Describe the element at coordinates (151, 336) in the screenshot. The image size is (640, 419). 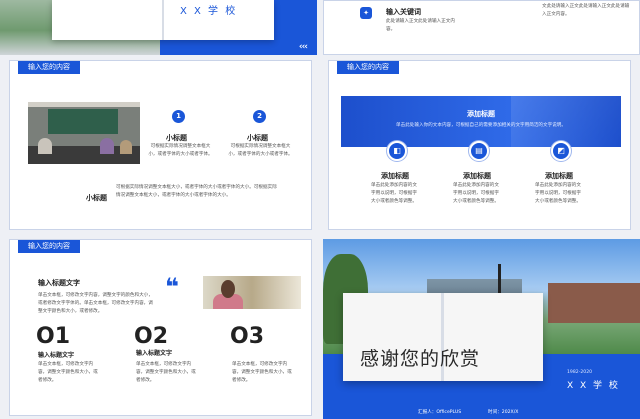
I see `step-number: O2` at that location.